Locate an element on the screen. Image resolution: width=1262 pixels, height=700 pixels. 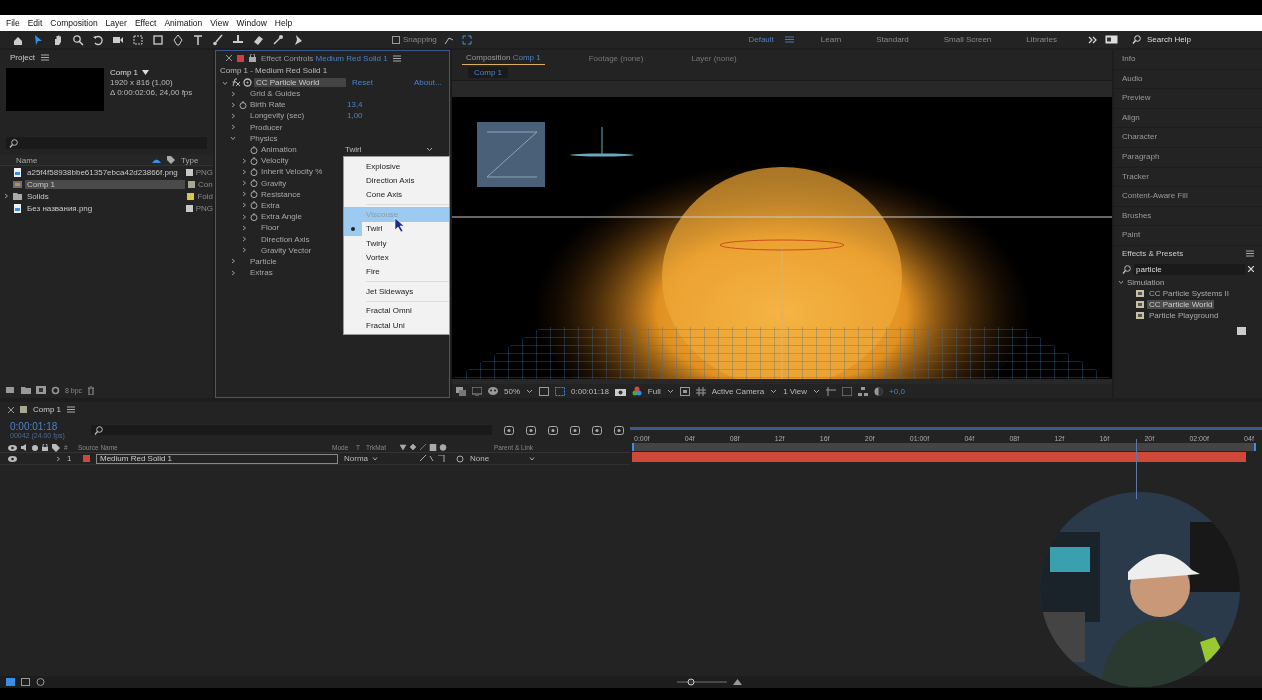
search-icon is located at coordinates (78, 39).